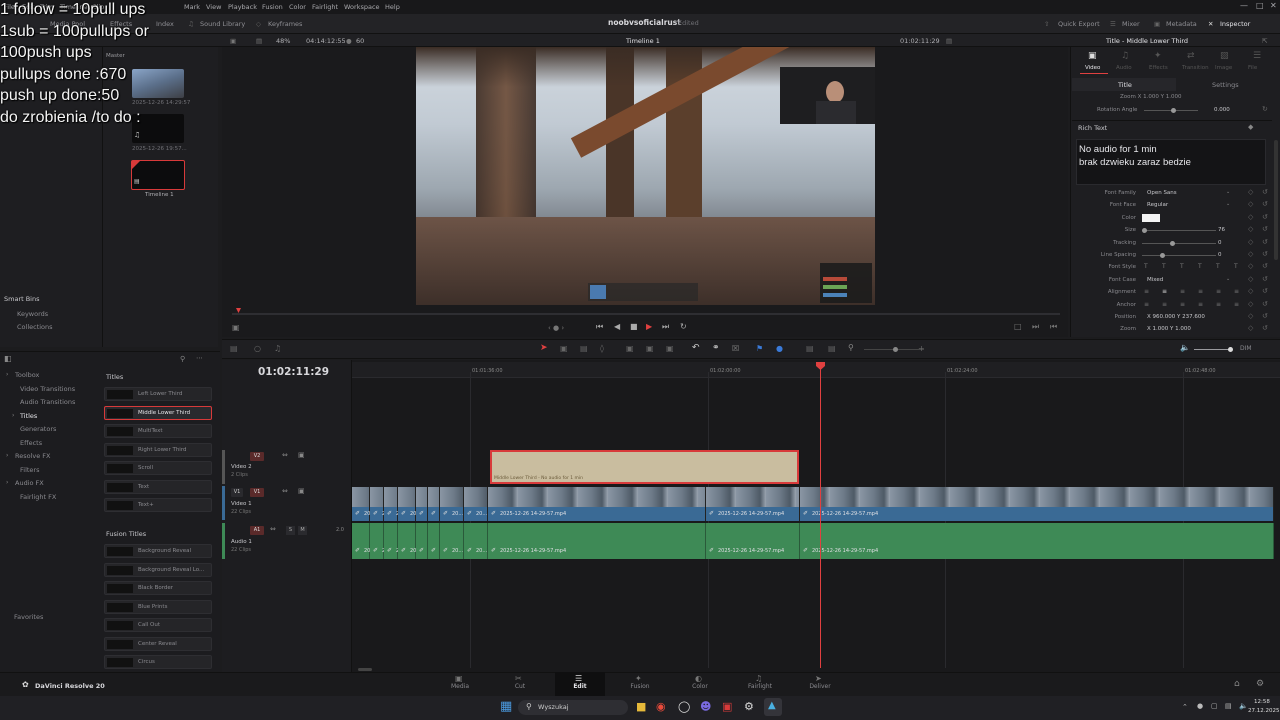 The width and height of the screenshot is (1280, 720). What do you see at coordinates (696, 348) in the screenshot?
I see `snapping-icon: ↶` at bounding box center [696, 348].